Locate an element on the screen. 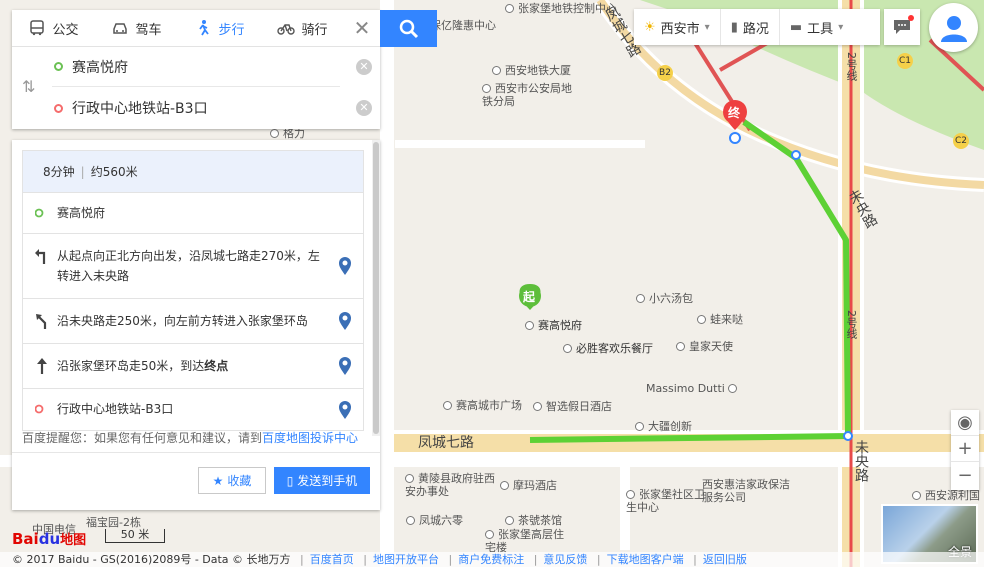 The height and width of the screenshot is (567, 984). marker-end-label: 终 is located at coordinates (734, 113).